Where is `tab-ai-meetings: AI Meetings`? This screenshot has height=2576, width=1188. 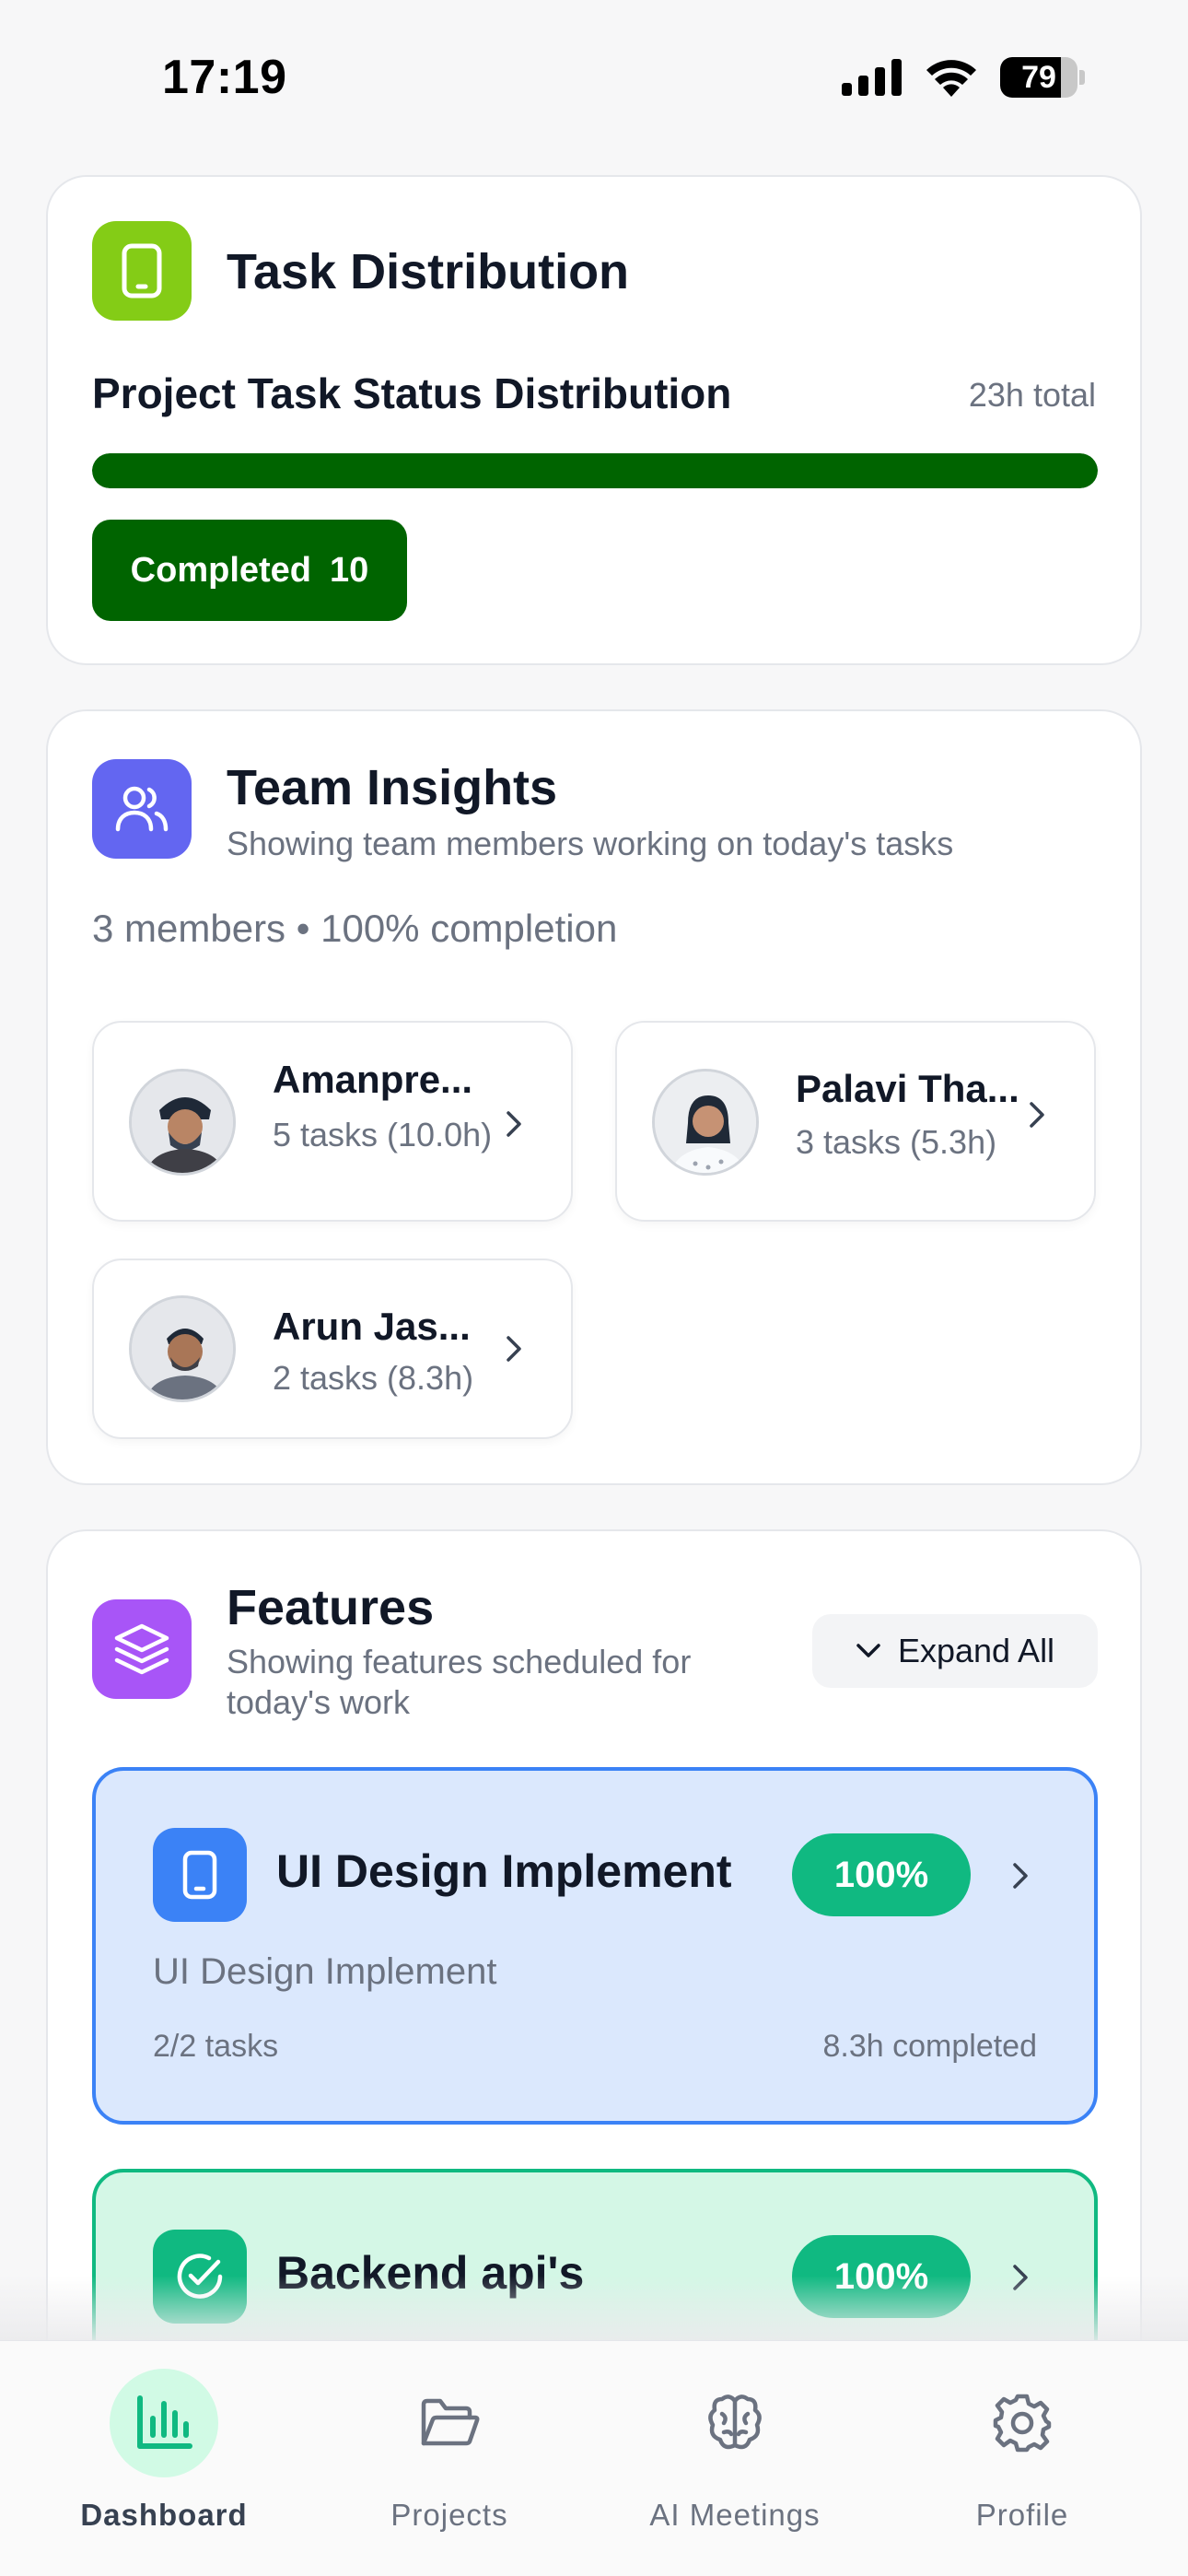
tab-ai-meetings: AI Meetings is located at coordinates (735, 2461).